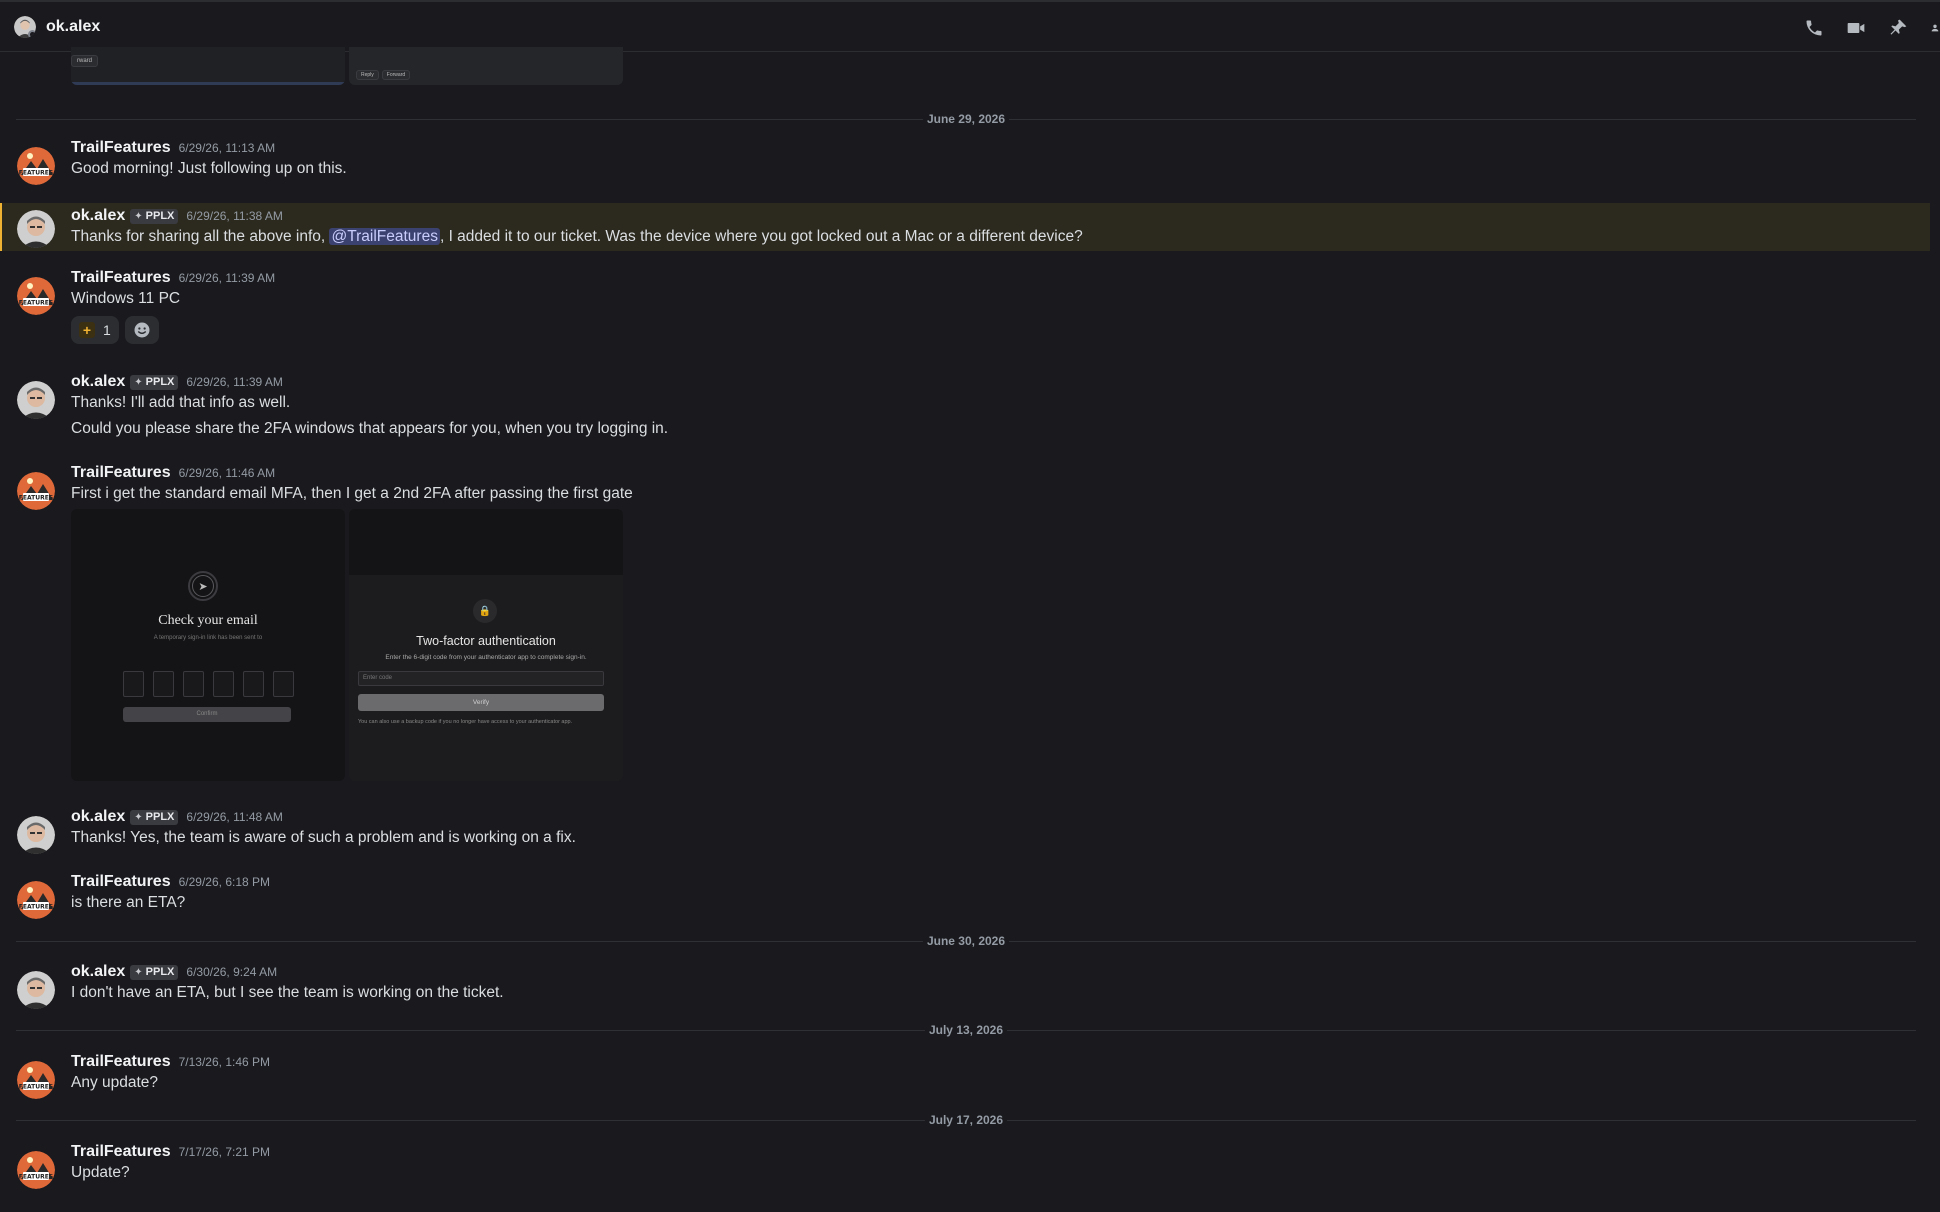 The image size is (1940, 1212). I want to click on status-offline-icon, so click(32, 33).